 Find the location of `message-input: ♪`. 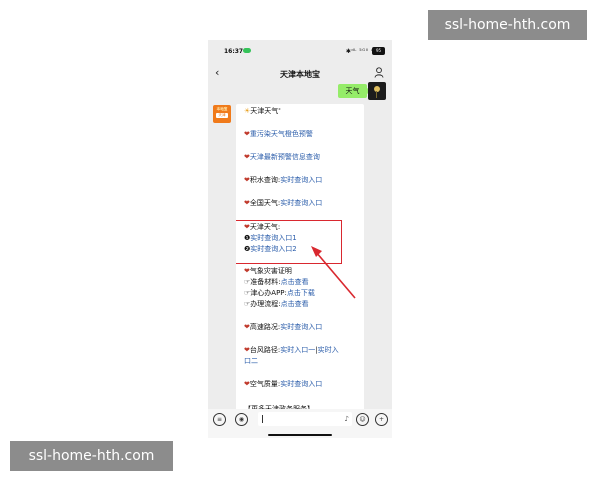

message-input: ♪ is located at coordinates (305, 419).